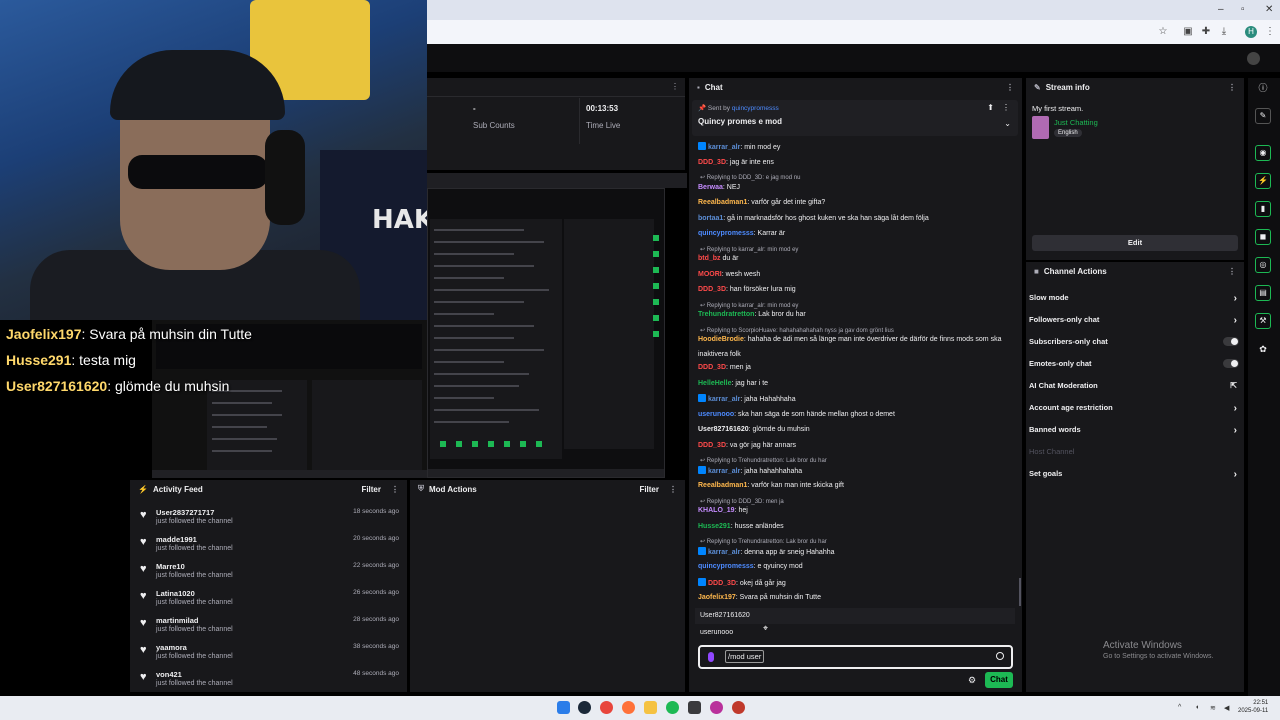 The width and height of the screenshot is (1280, 720). What do you see at coordinates (1135, 389) in the screenshot?
I see `channel-action-item: AI Chat Moderation ⇱` at bounding box center [1135, 389].